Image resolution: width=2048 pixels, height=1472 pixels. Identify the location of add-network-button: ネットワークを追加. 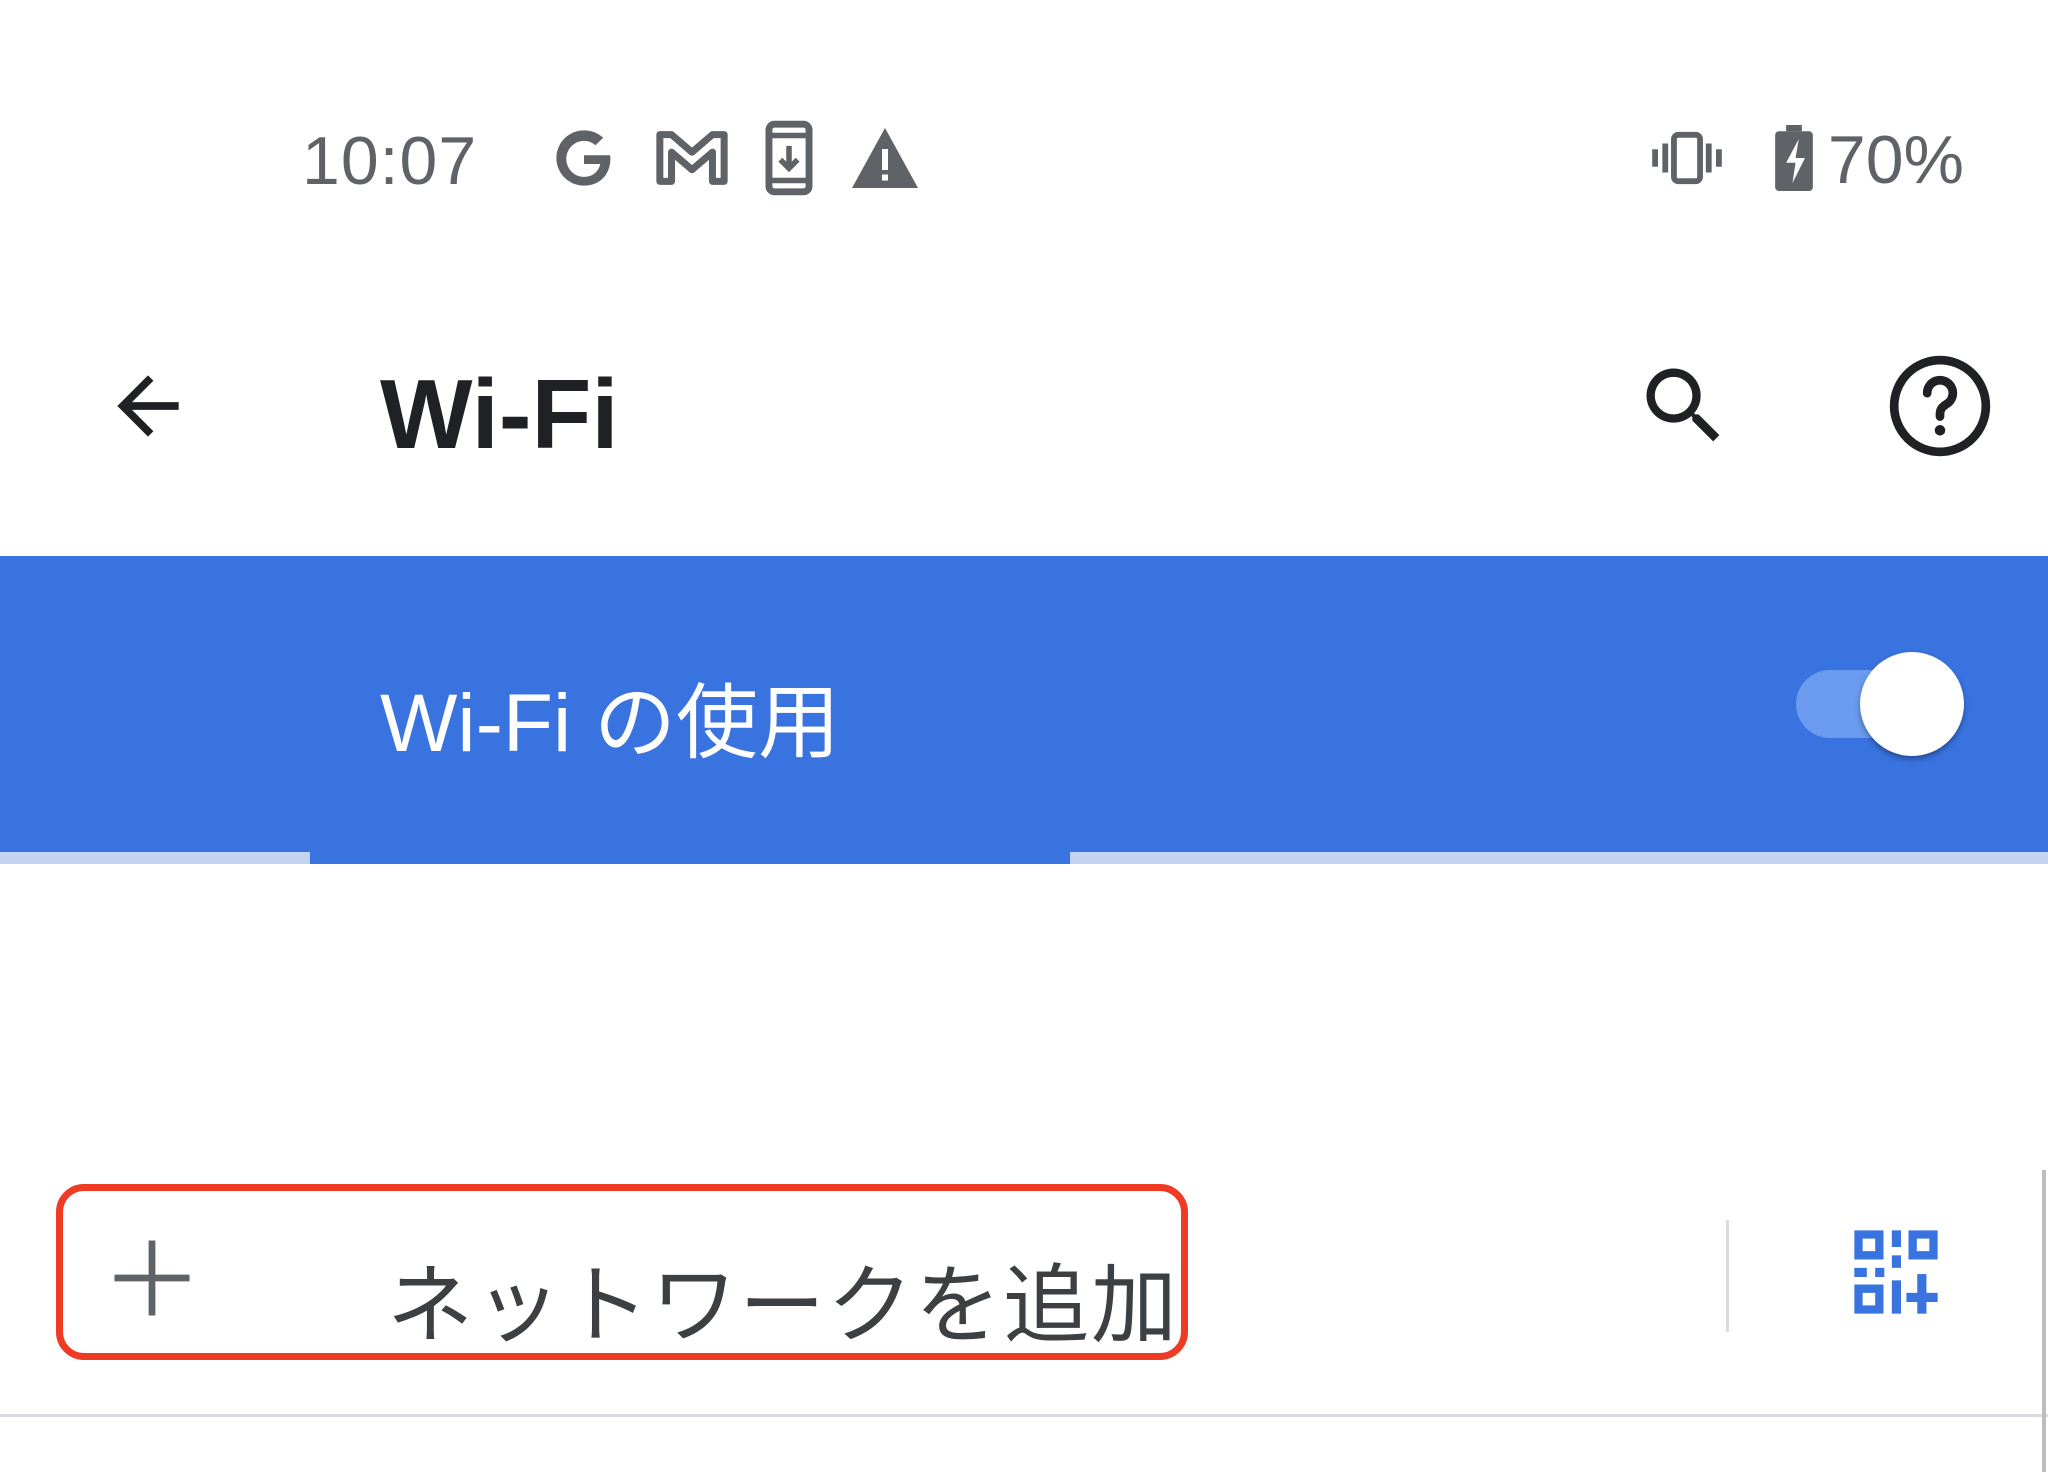
(622, 1272).